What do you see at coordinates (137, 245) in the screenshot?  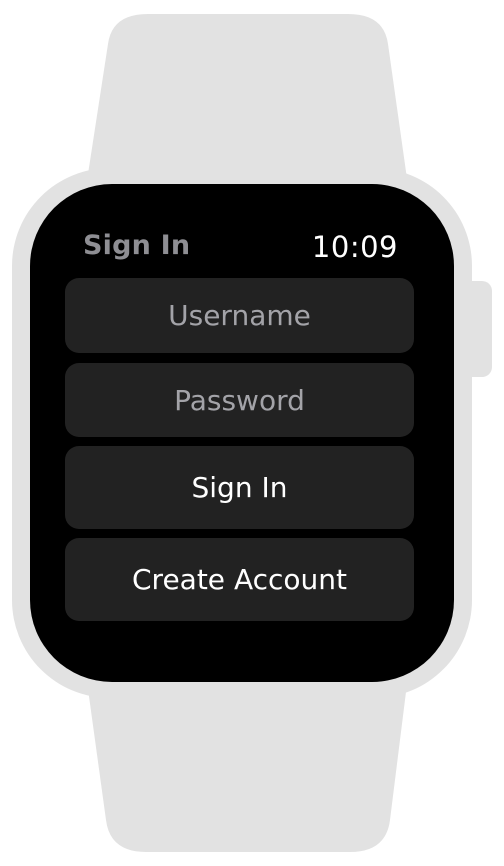 I see `page-title: Sign In` at bounding box center [137, 245].